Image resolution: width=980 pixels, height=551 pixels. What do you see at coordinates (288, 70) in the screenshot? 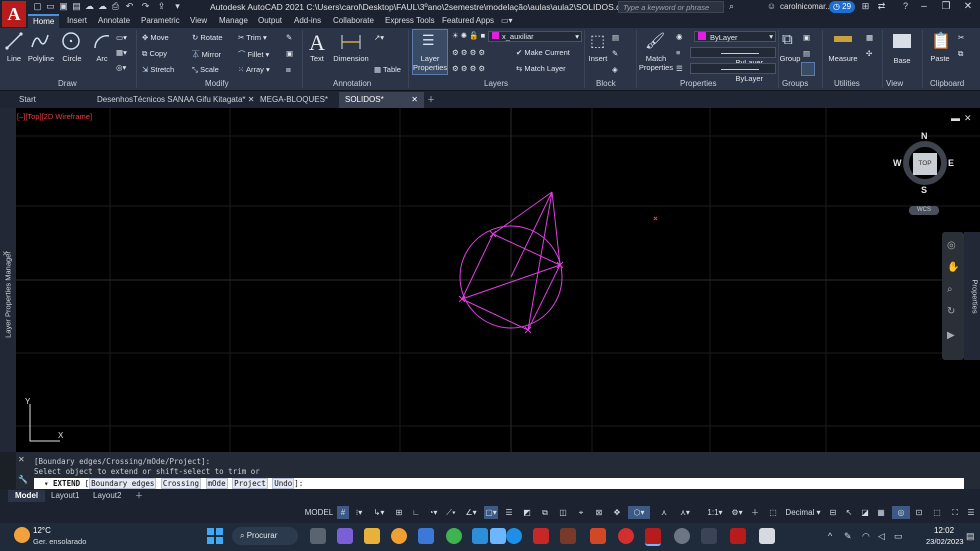
I see `offset-icon: ⧈` at bounding box center [288, 70].